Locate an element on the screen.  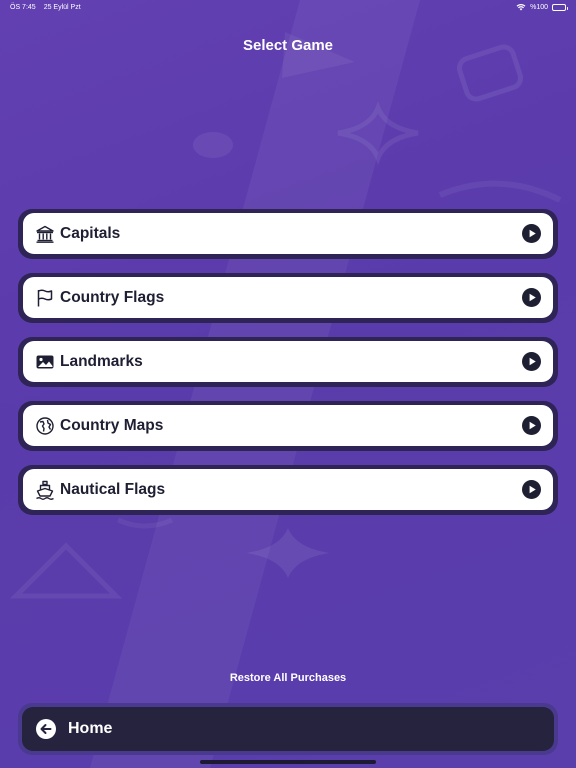
home-button: Home is located at coordinates (288, 729).